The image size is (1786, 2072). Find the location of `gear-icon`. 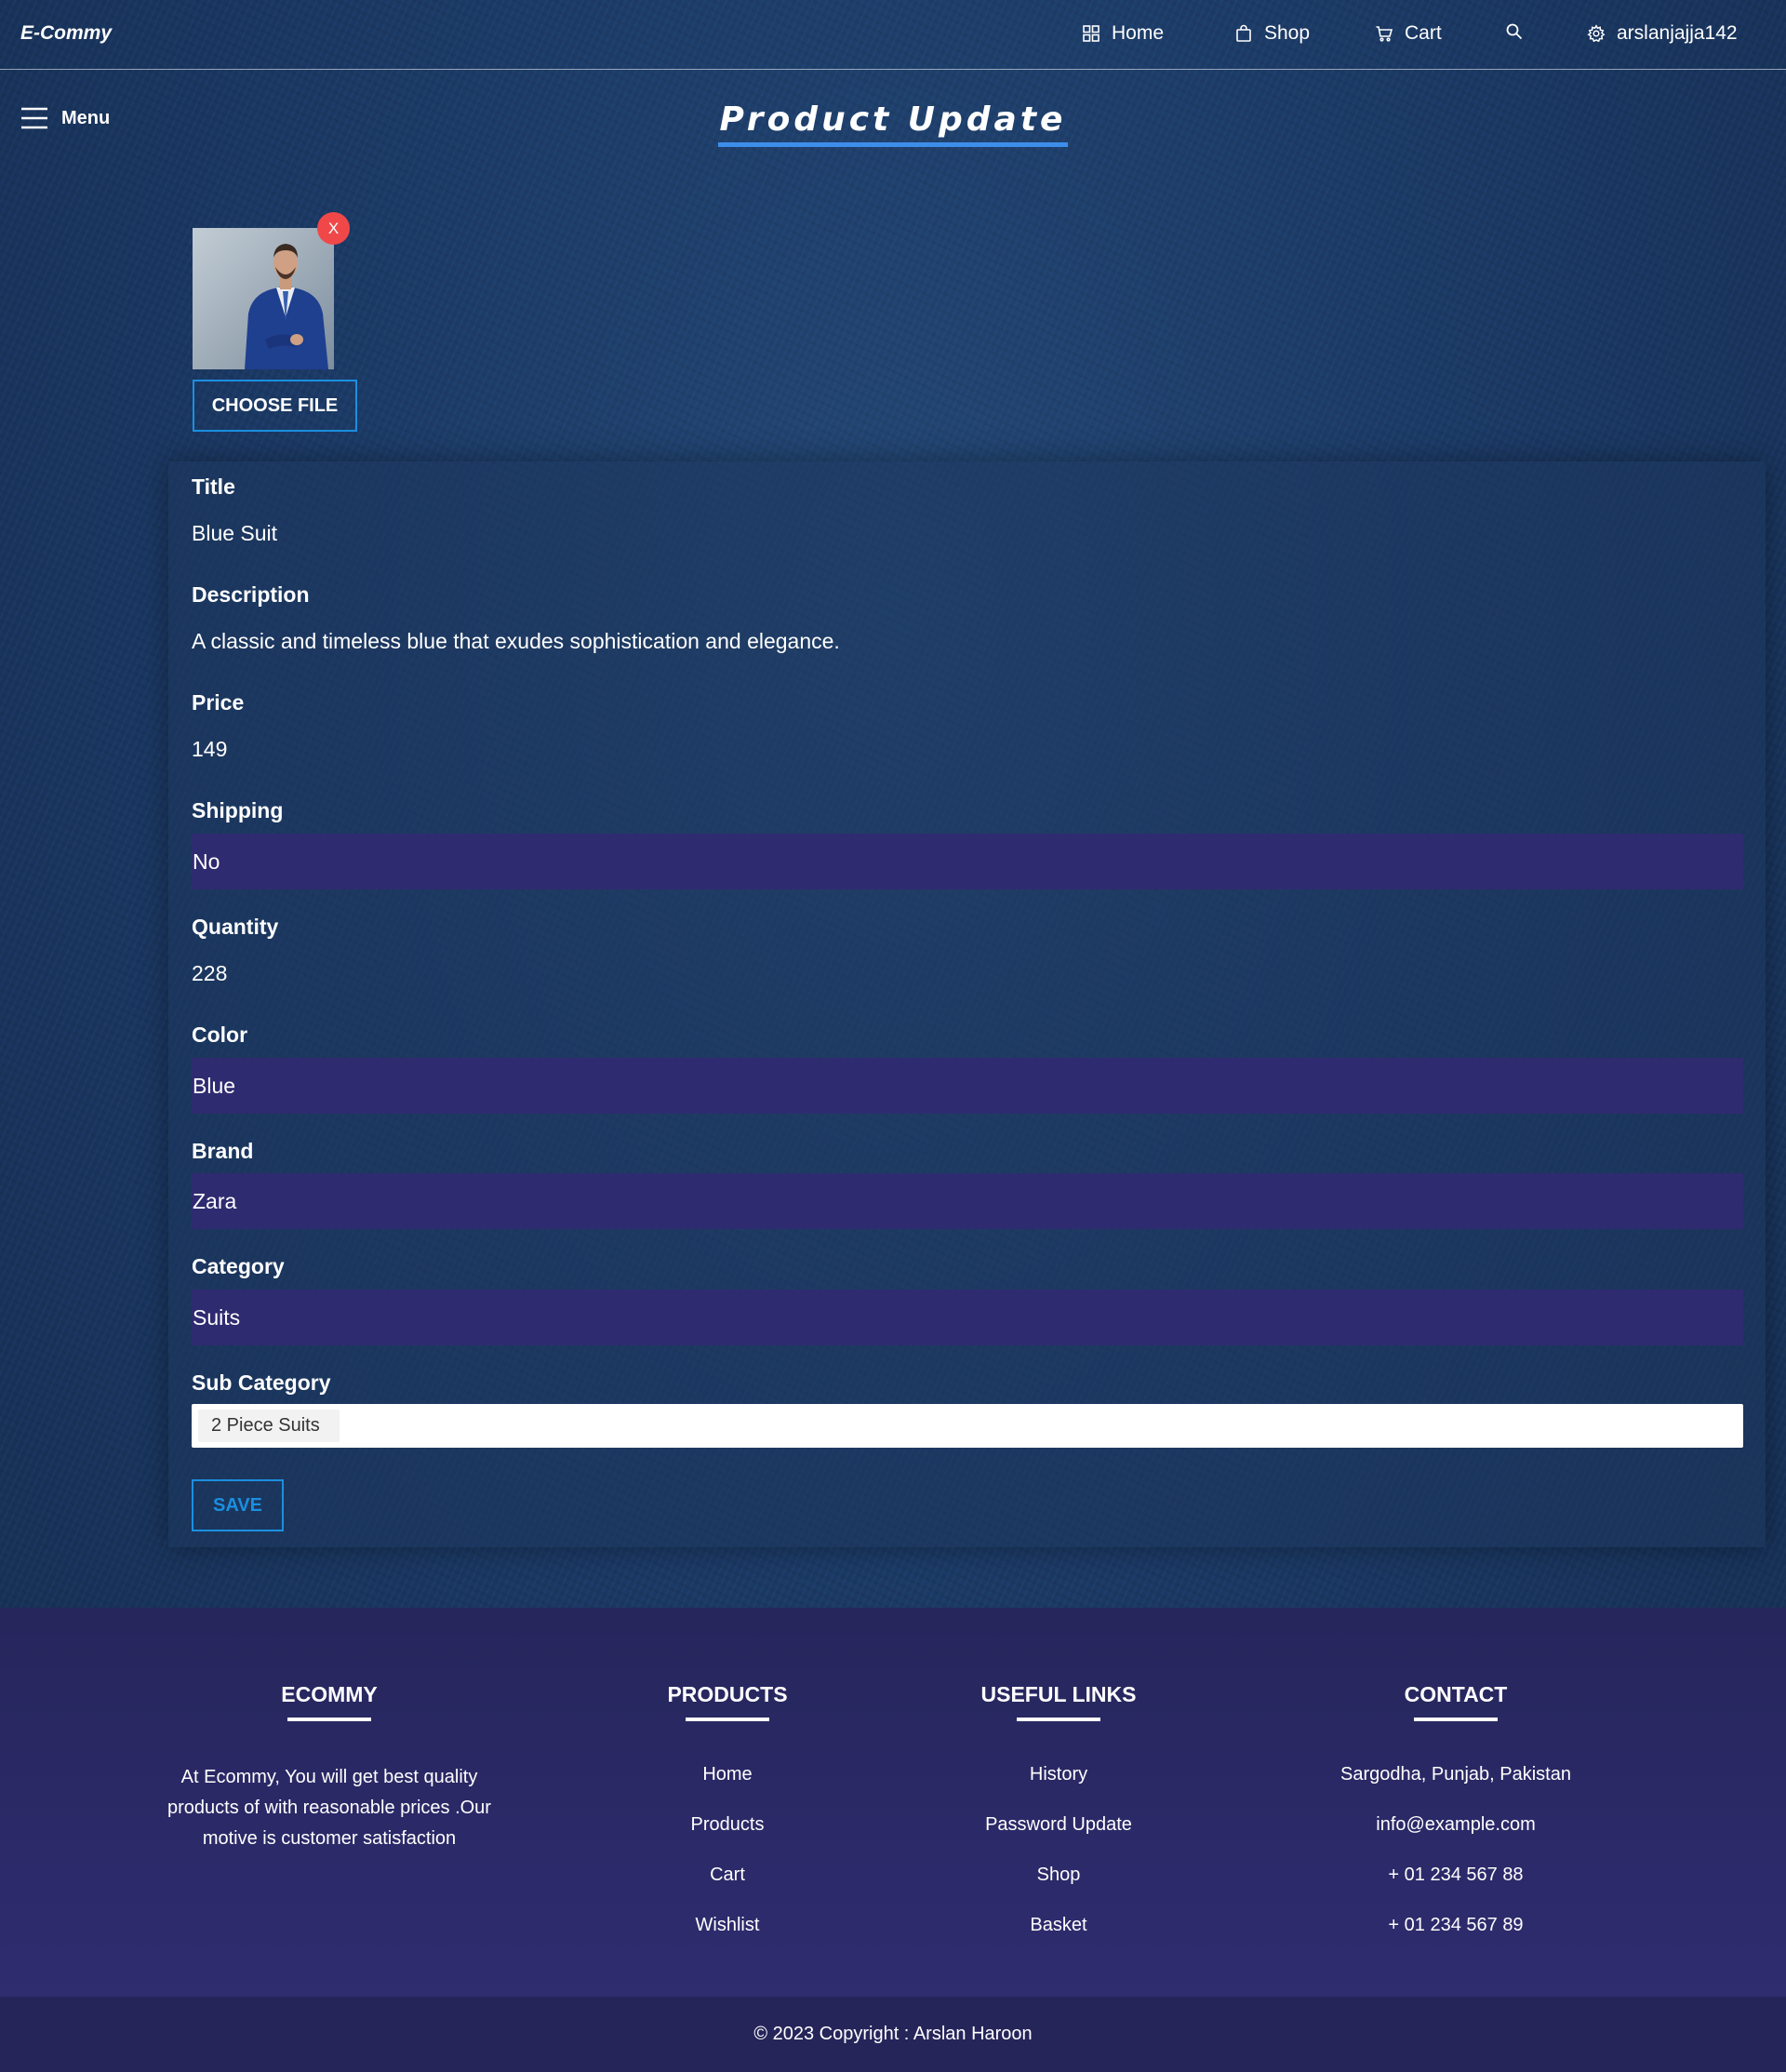

gear-icon is located at coordinates (1596, 34).